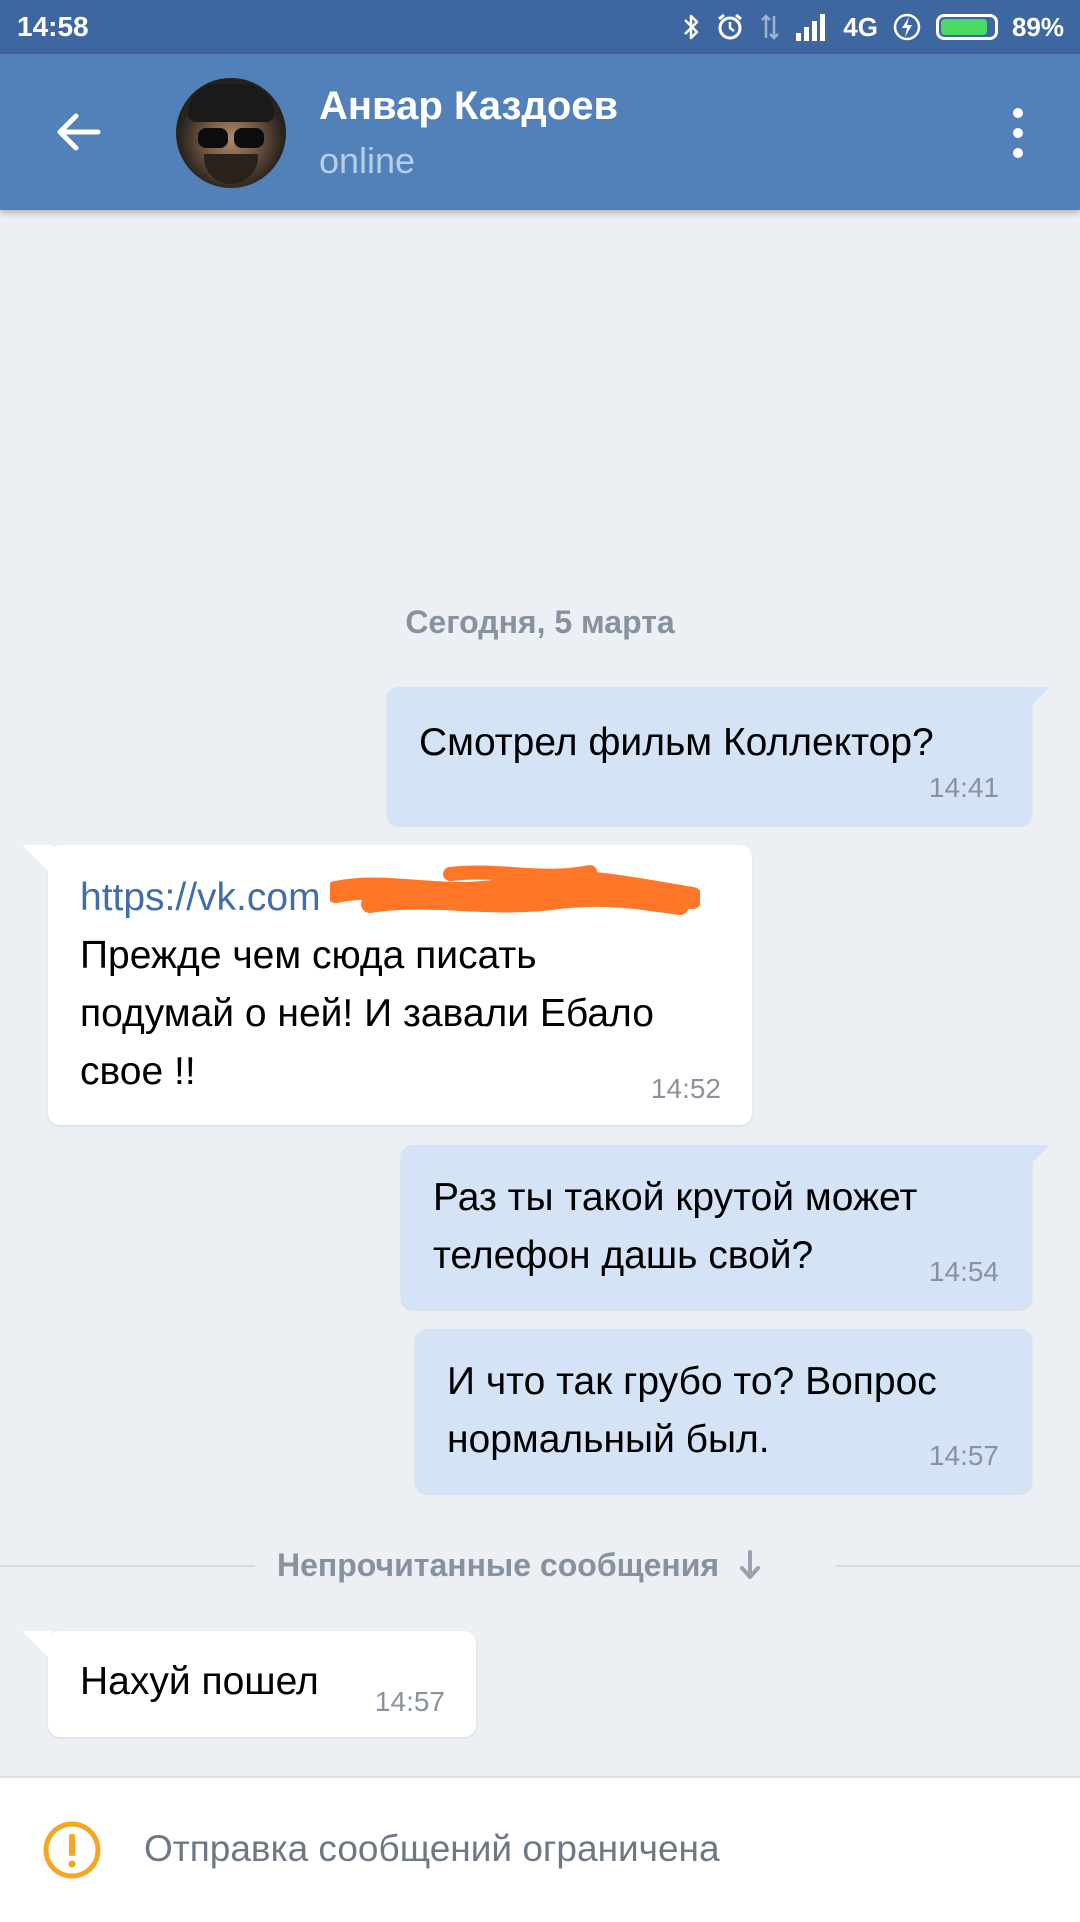 Image resolution: width=1080 pixels, height=1922 pixels. I want to click on date-separator: Сегодня, 5 марта, so click(540, 622).